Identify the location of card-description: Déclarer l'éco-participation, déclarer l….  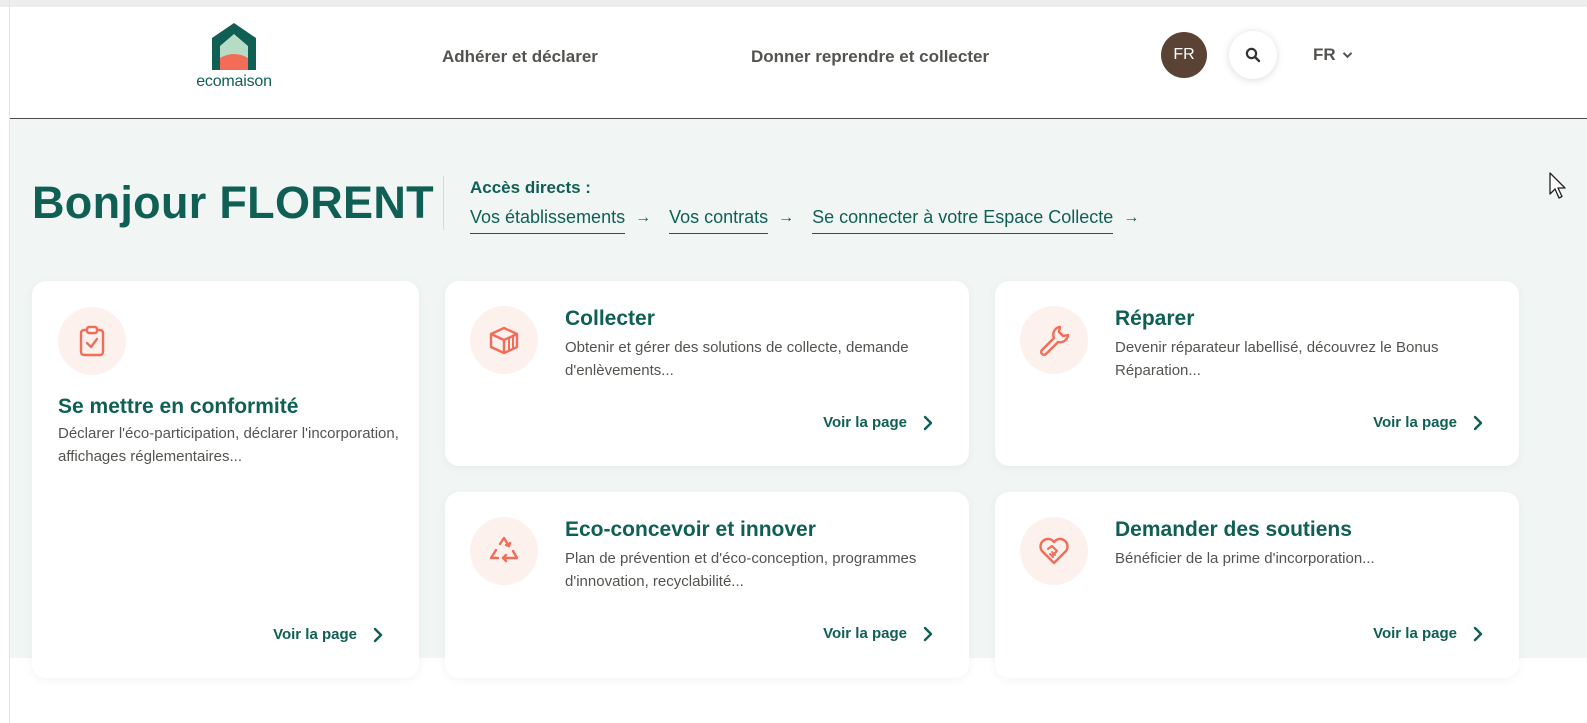
(228, 445).